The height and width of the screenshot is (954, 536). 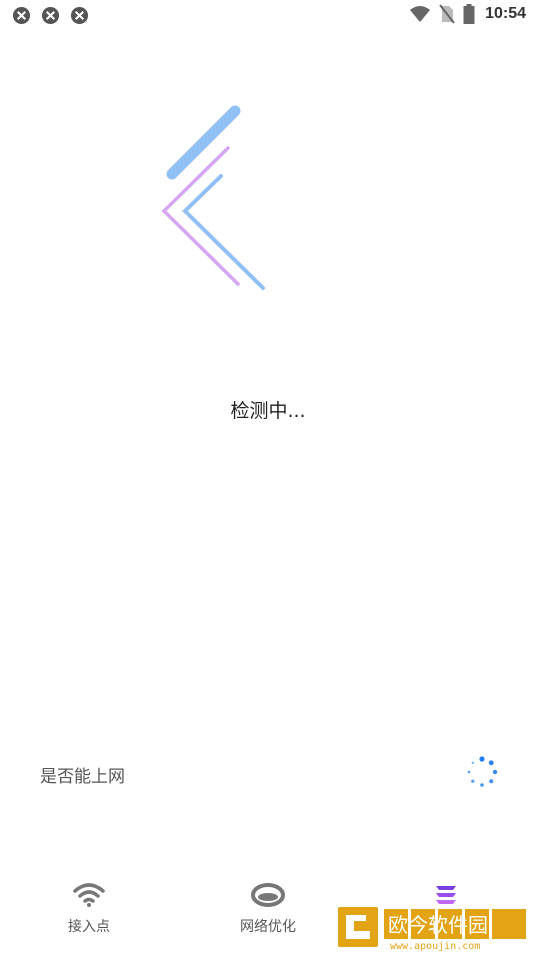 I want to click on nav-label-network-optimize: 网络优化, so click(x=268, y=927).